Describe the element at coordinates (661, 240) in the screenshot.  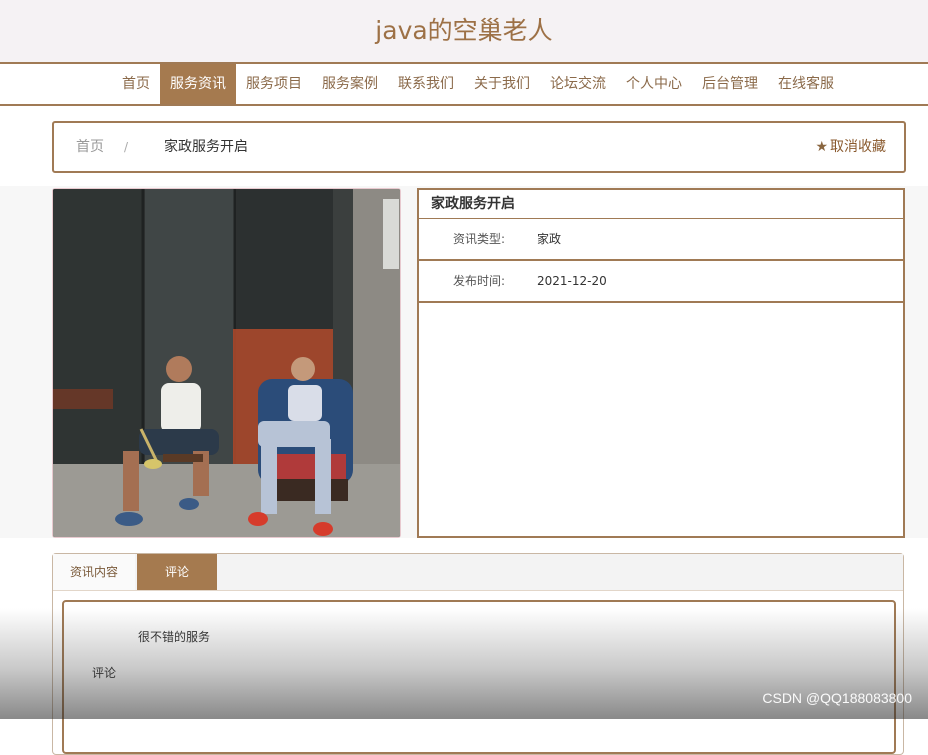
I see `info-row-type: 资讯类型: 家政` at that location.